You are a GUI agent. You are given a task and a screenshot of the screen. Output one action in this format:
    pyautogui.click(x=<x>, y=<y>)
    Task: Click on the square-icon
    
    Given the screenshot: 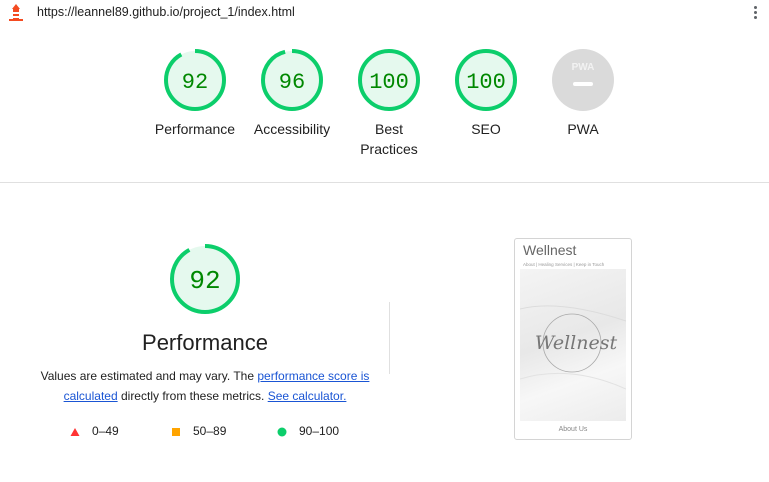 What is the action you would take?
    pyautogui.click(x=176, y=431)
    